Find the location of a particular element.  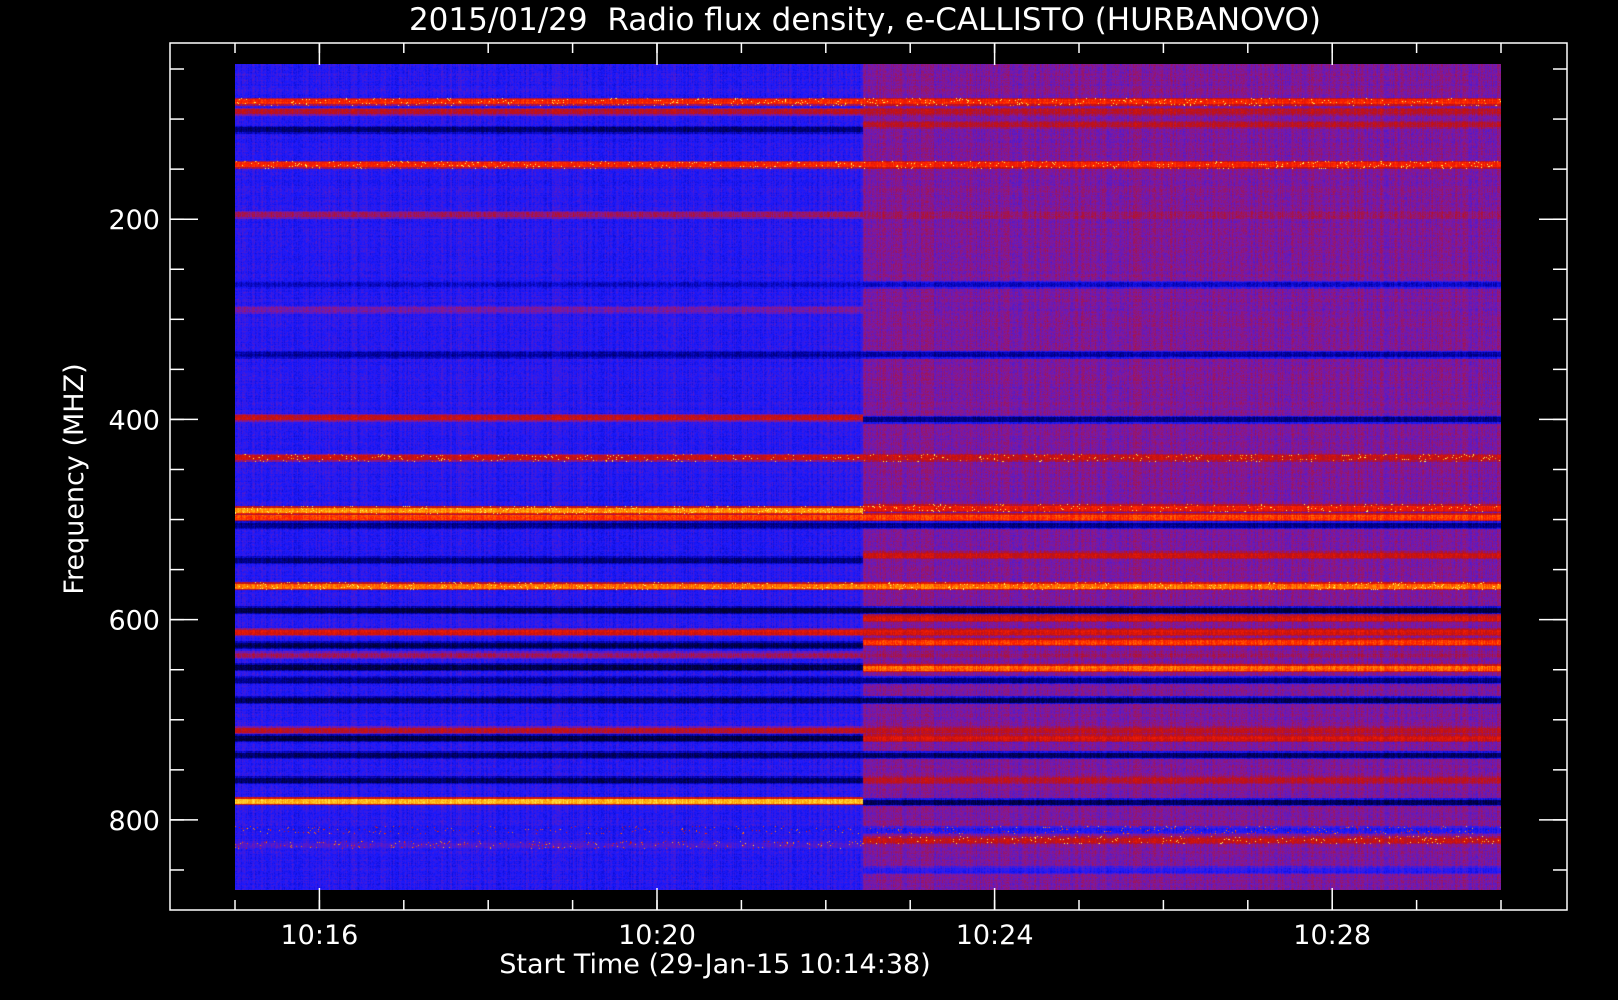

y-tick-label: 400 is located at coordinates (134, 420).